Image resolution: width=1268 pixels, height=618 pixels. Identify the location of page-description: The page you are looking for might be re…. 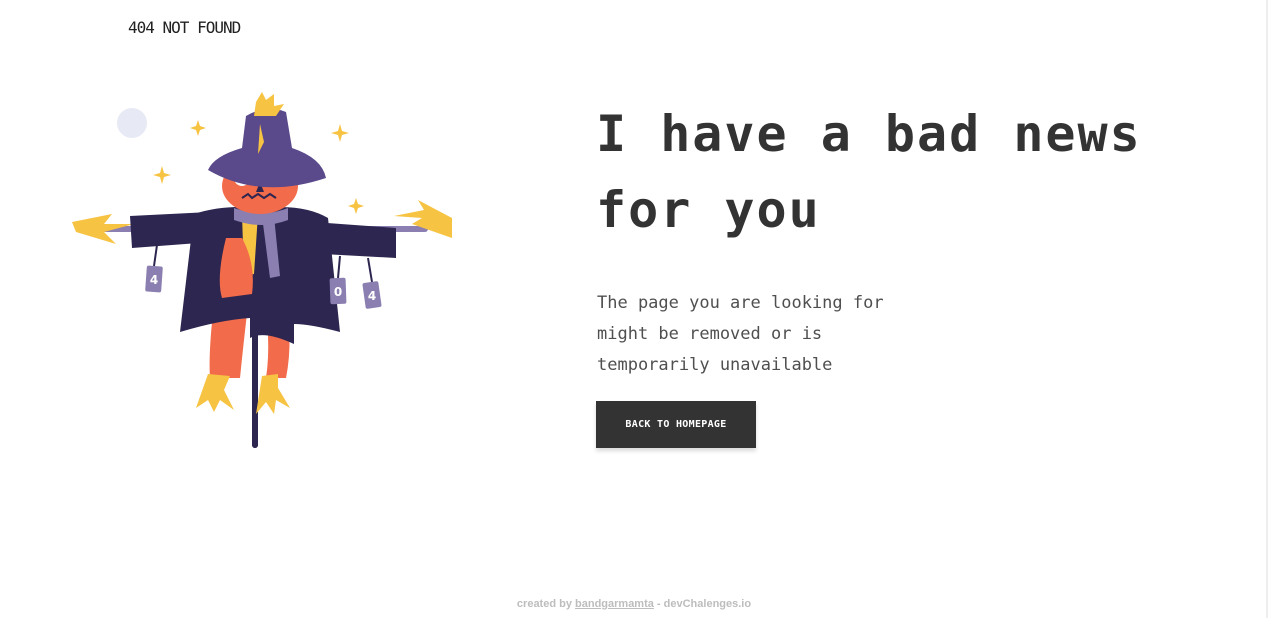
(740, 334).